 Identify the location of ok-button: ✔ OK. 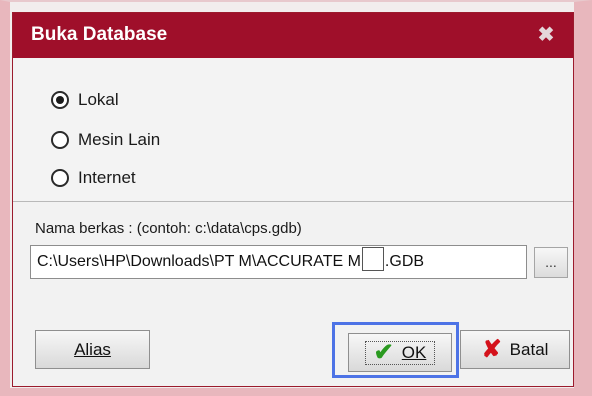
(400, 352).